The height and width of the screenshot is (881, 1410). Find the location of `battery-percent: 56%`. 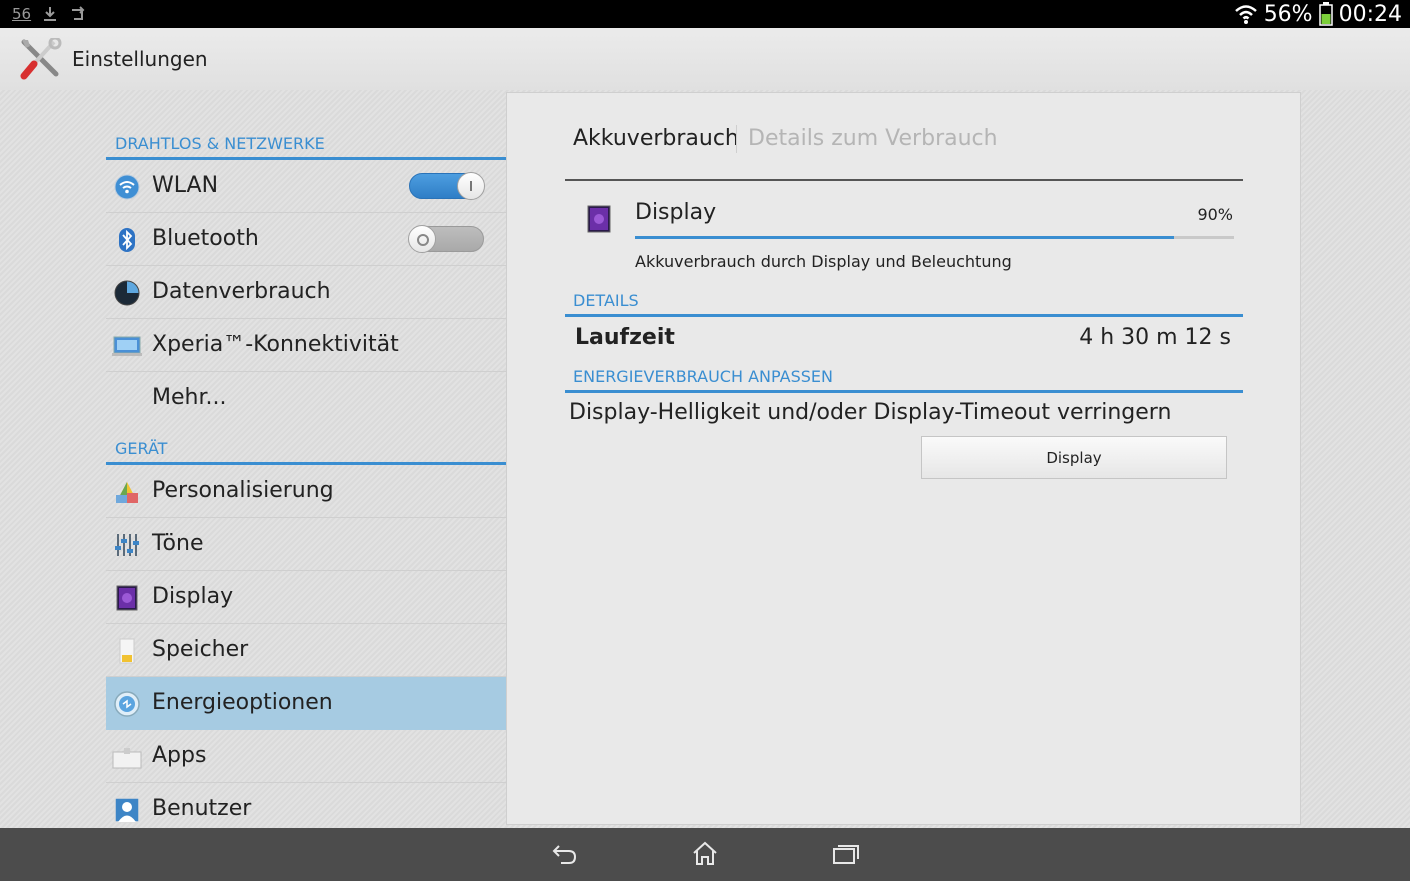

battery-percent: 56% is located at coordinates (1288, 14).